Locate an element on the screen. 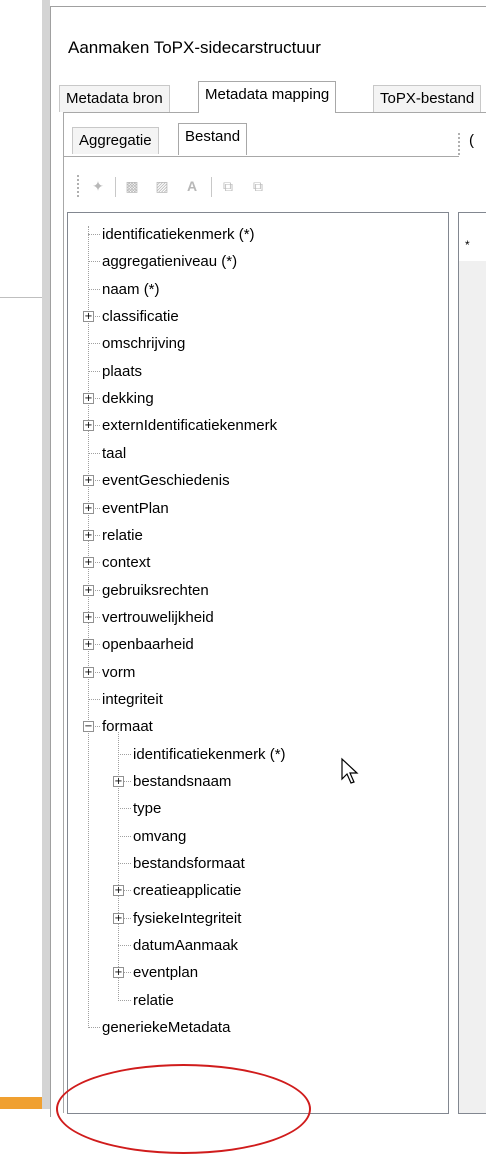 The width and height of the screenshot is (486, 1154). tree-node: + creatieapplicatie is located at coordinates (258, 891).